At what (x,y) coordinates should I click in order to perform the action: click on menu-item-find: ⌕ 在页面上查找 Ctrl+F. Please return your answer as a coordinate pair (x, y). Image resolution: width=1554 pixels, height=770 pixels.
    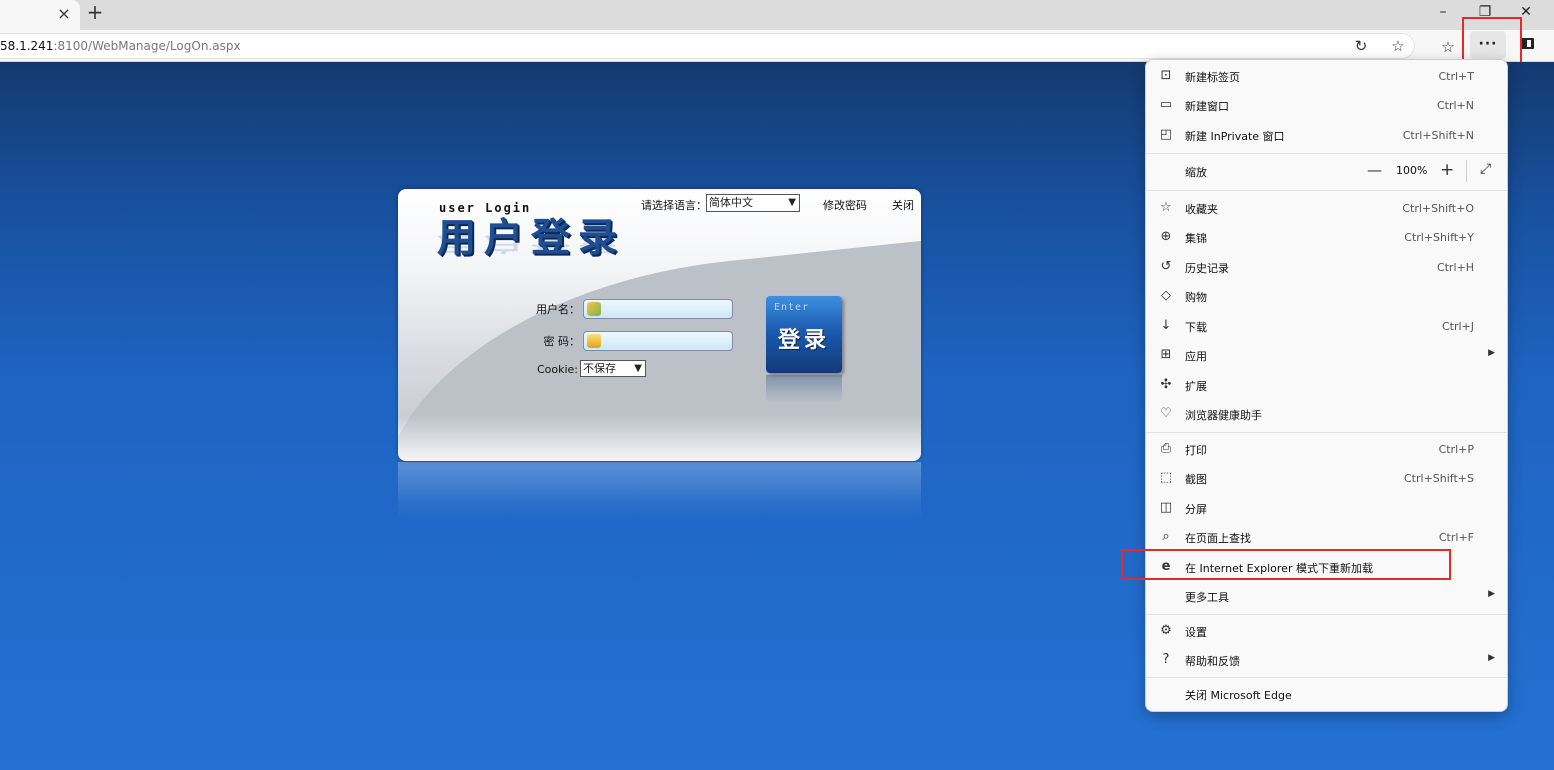
    Looking at the image, I should click on (1326, 537).